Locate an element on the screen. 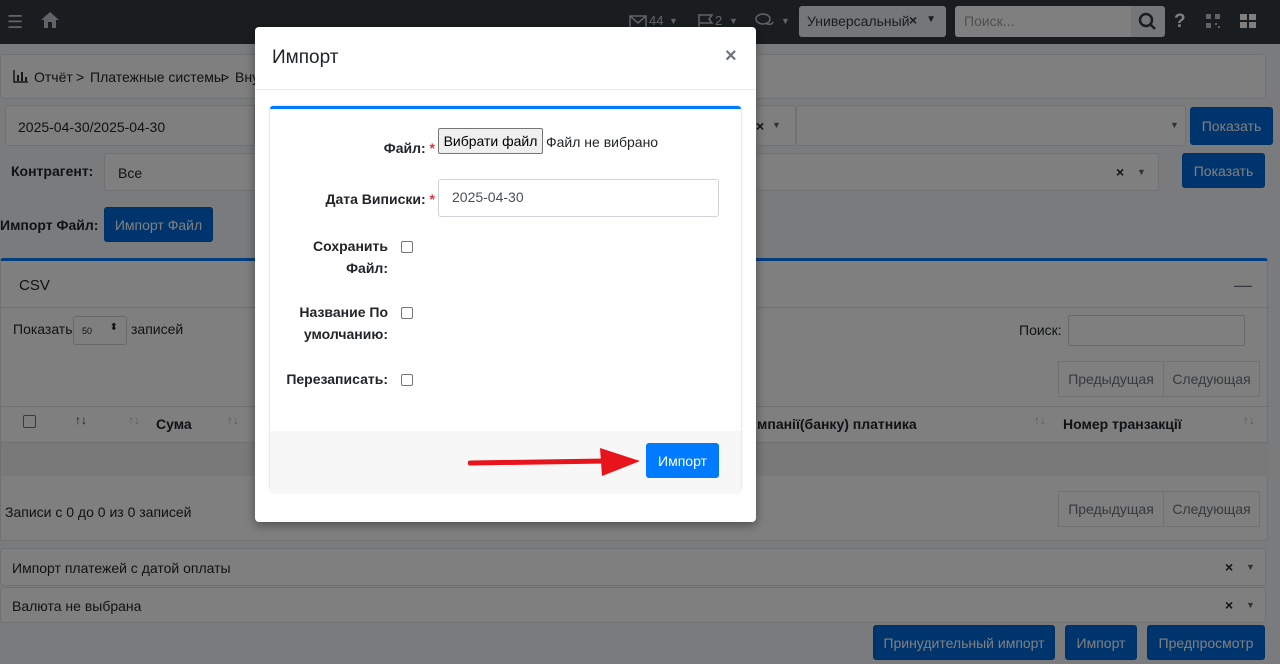  file-status: Файл не вибрано is located at coordinates (602, 142).